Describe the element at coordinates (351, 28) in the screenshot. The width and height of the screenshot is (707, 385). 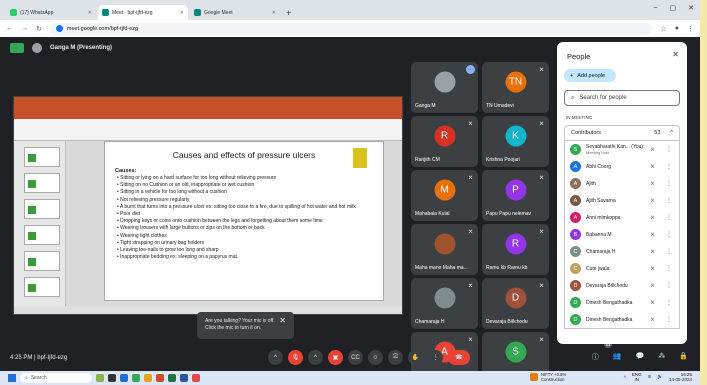
I see `address-bar: meet.google.com/bpf-tjfd-ezg` at that location.